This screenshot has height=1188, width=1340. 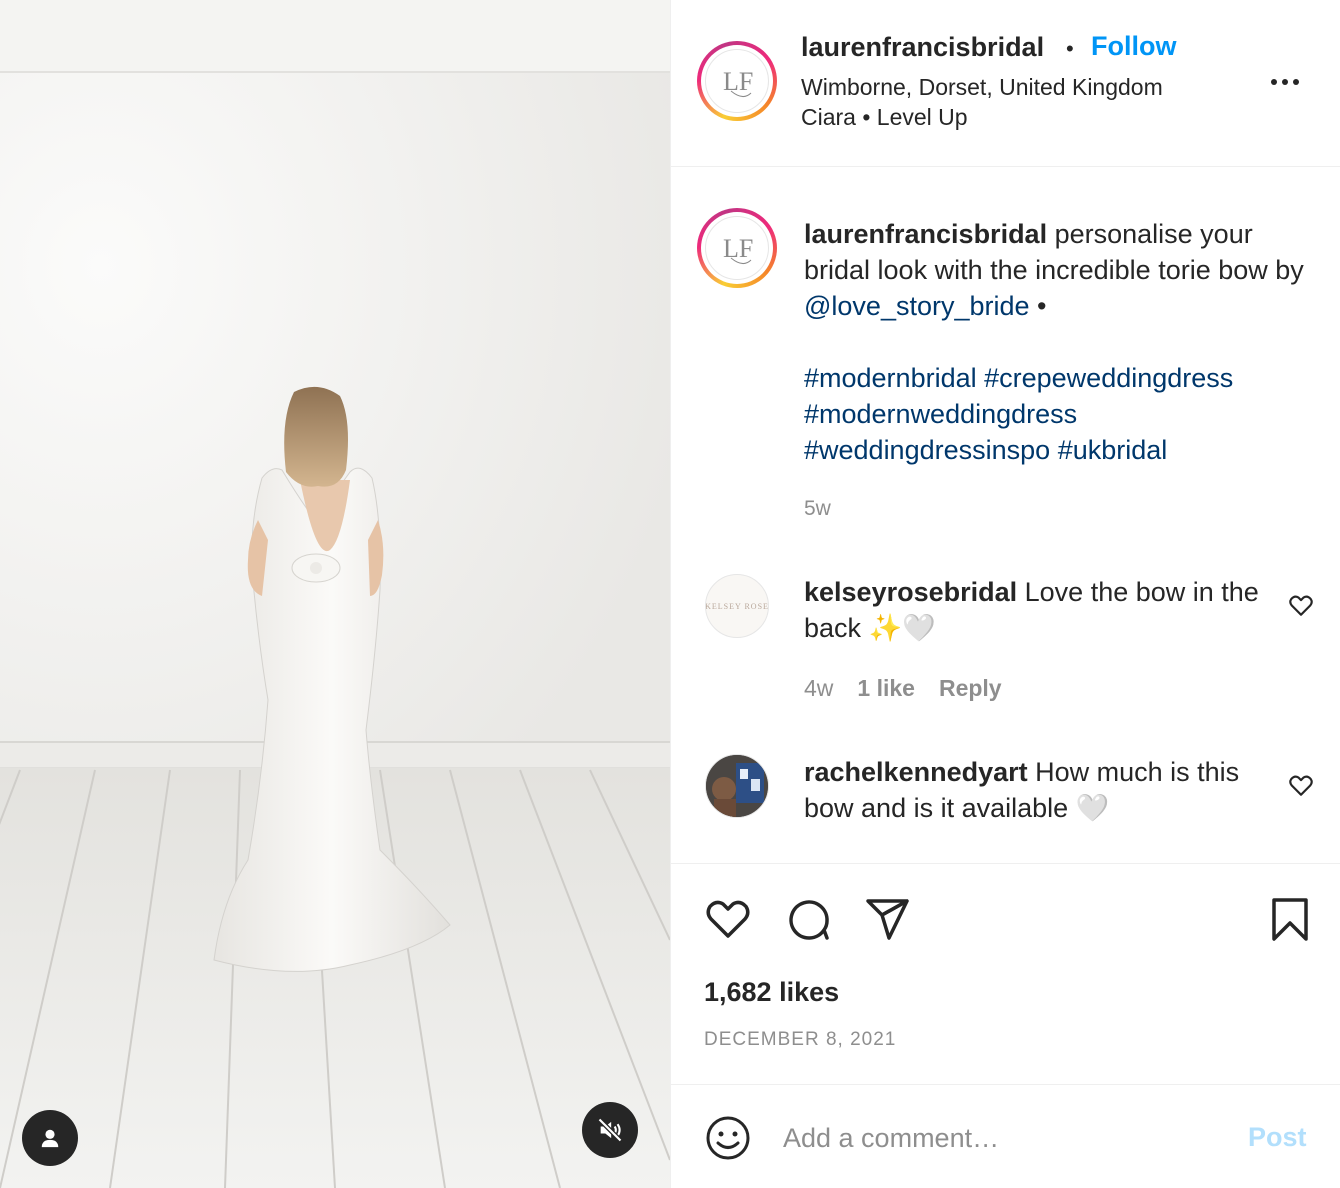 What do you see at coordinates (818, 688) in the screenshot?
I see `comment-timestamp: 4w` at bounding box center [818, 688].